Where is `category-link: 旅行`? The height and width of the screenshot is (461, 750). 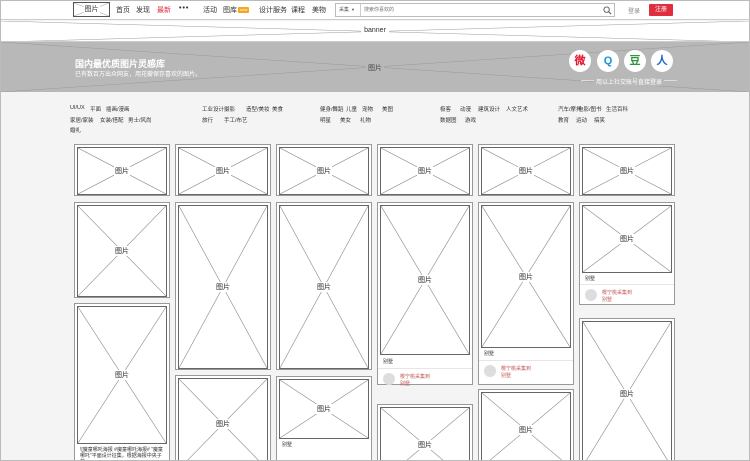
category-link: 旅行 is located at coordinates (207, 120).